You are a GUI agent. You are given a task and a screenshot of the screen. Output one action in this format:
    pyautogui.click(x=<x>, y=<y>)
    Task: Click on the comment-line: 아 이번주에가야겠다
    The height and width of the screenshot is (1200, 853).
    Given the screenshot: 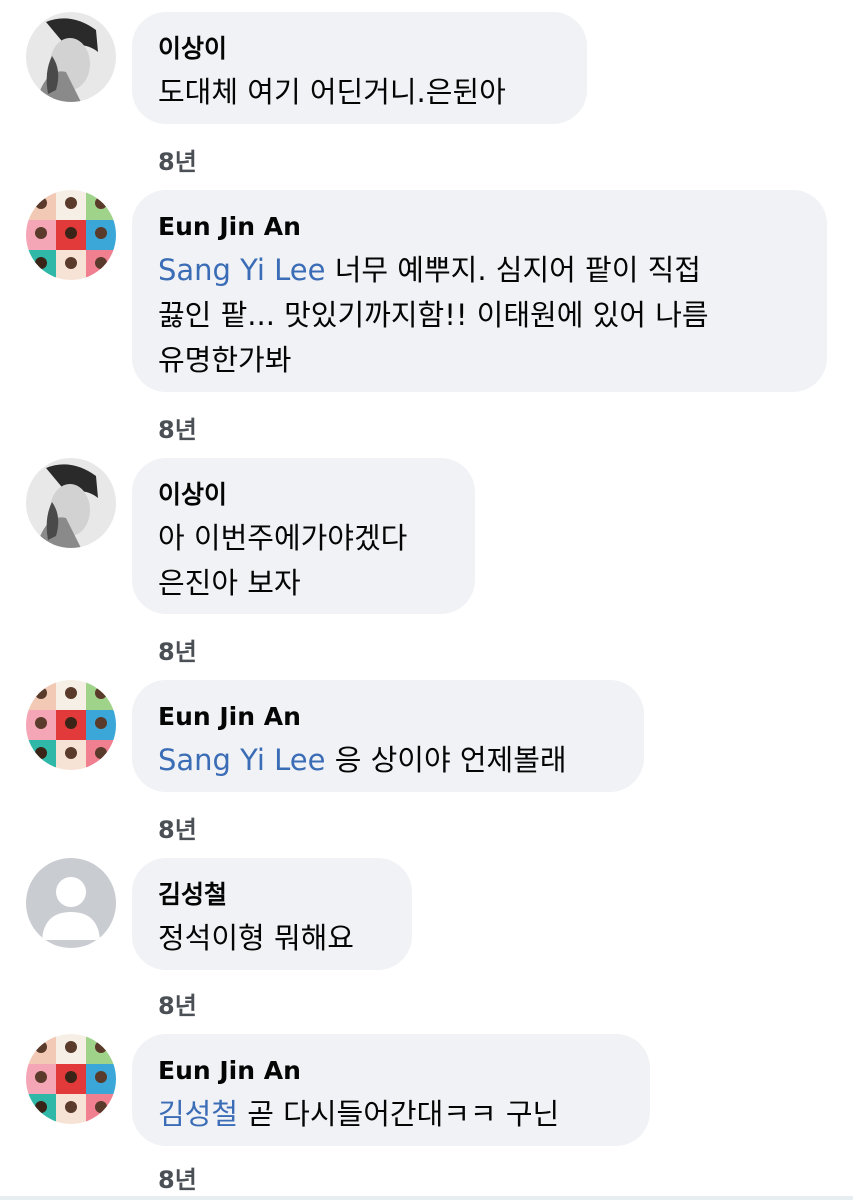 What is the action you would take?
    pyautogui.click(x=283, y=538)
    